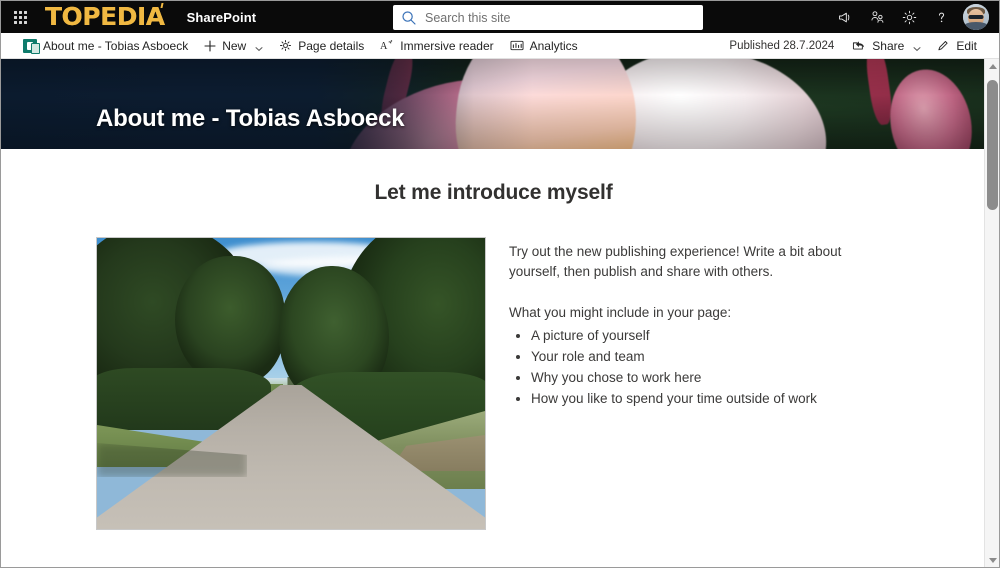  What do you see at coordinates (782, 45) in the screenshot?
I see `published-status: Published 28.7.2024` at bounding box center [782, 45].